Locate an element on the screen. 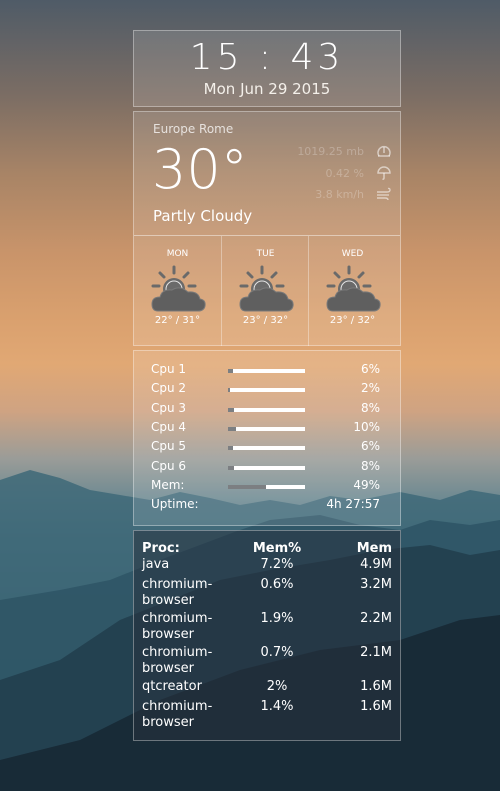 The image size is (500, 791). process-mem-percent: 1.4% is located at coordinates (277, 706).